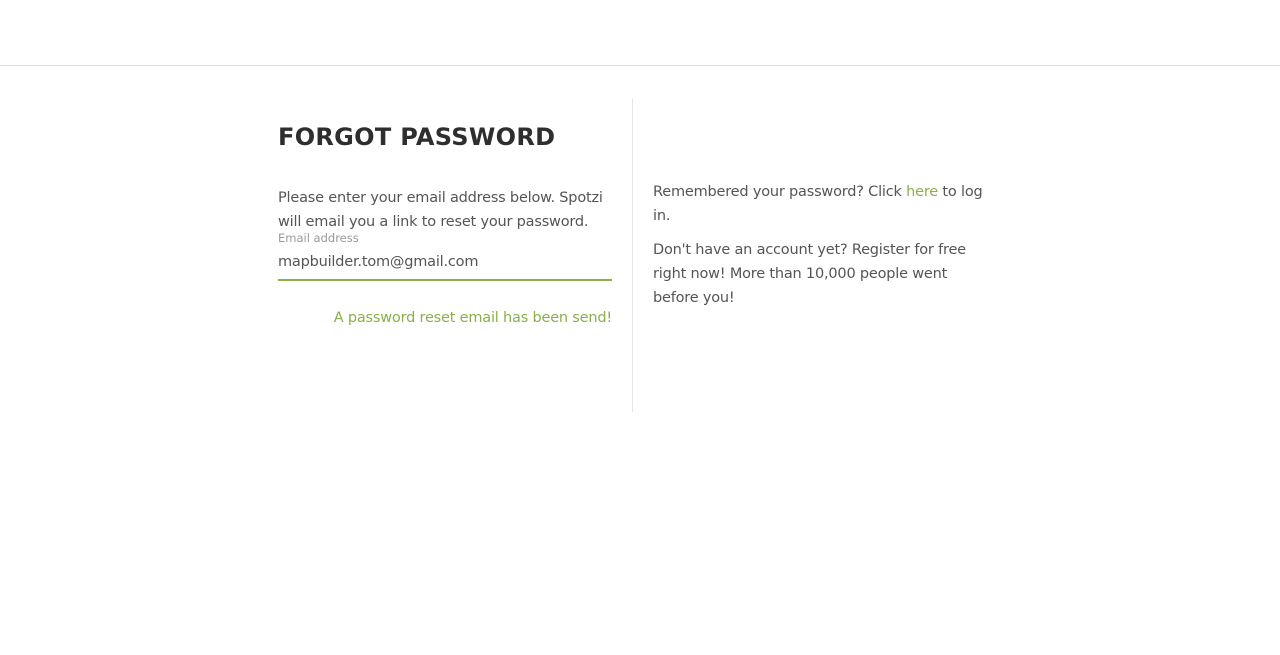 This screenshot has height=655, width=1280. Describe the element at coordinates (417, 137) in the screenshot. I see `page-title: FORGOT PASSWORD` at that location.